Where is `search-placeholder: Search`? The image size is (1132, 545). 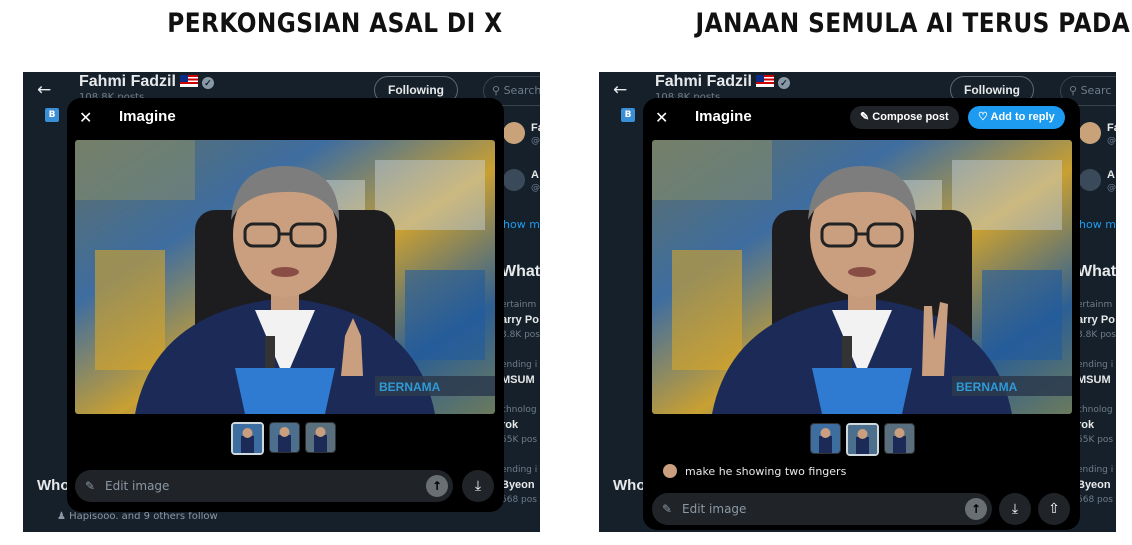 search-placeholder: Search is located at coordinates (521, 90).